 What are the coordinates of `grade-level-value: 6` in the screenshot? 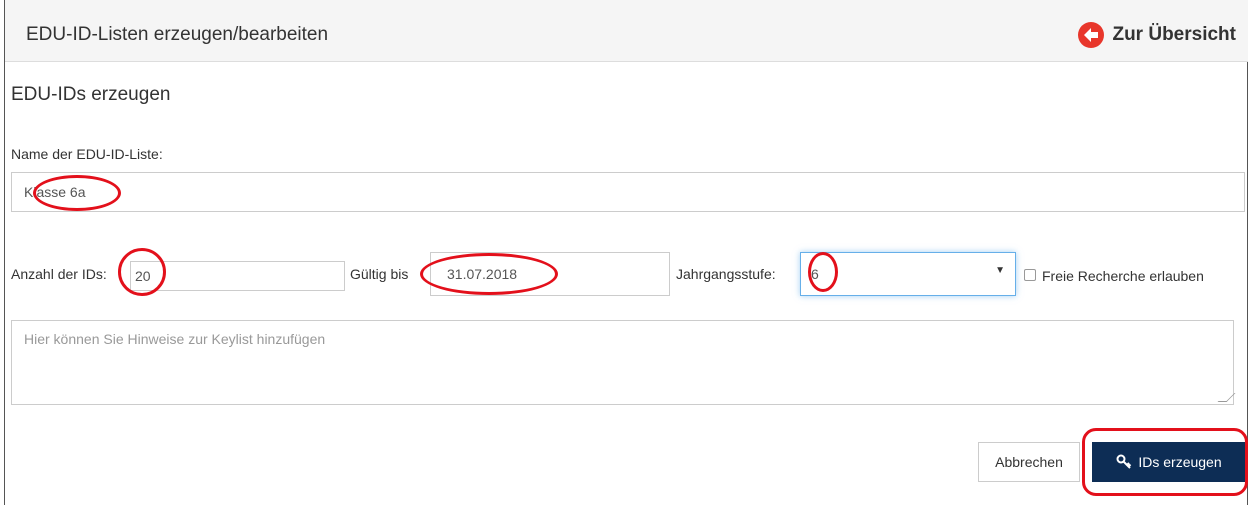 It's located at (815, 274).